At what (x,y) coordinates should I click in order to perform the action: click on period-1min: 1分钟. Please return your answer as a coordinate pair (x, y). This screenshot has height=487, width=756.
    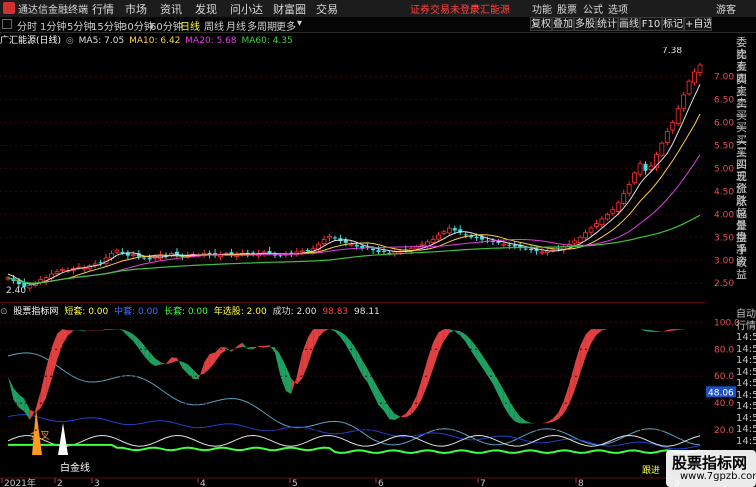
    Looking at the image, I should click on (53, 25).